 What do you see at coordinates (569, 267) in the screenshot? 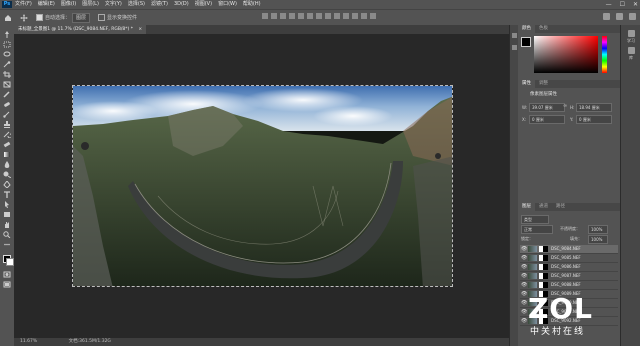
I see `layer-row: 👁 DSC_9086.NEF` at bounding box center [569, 267].